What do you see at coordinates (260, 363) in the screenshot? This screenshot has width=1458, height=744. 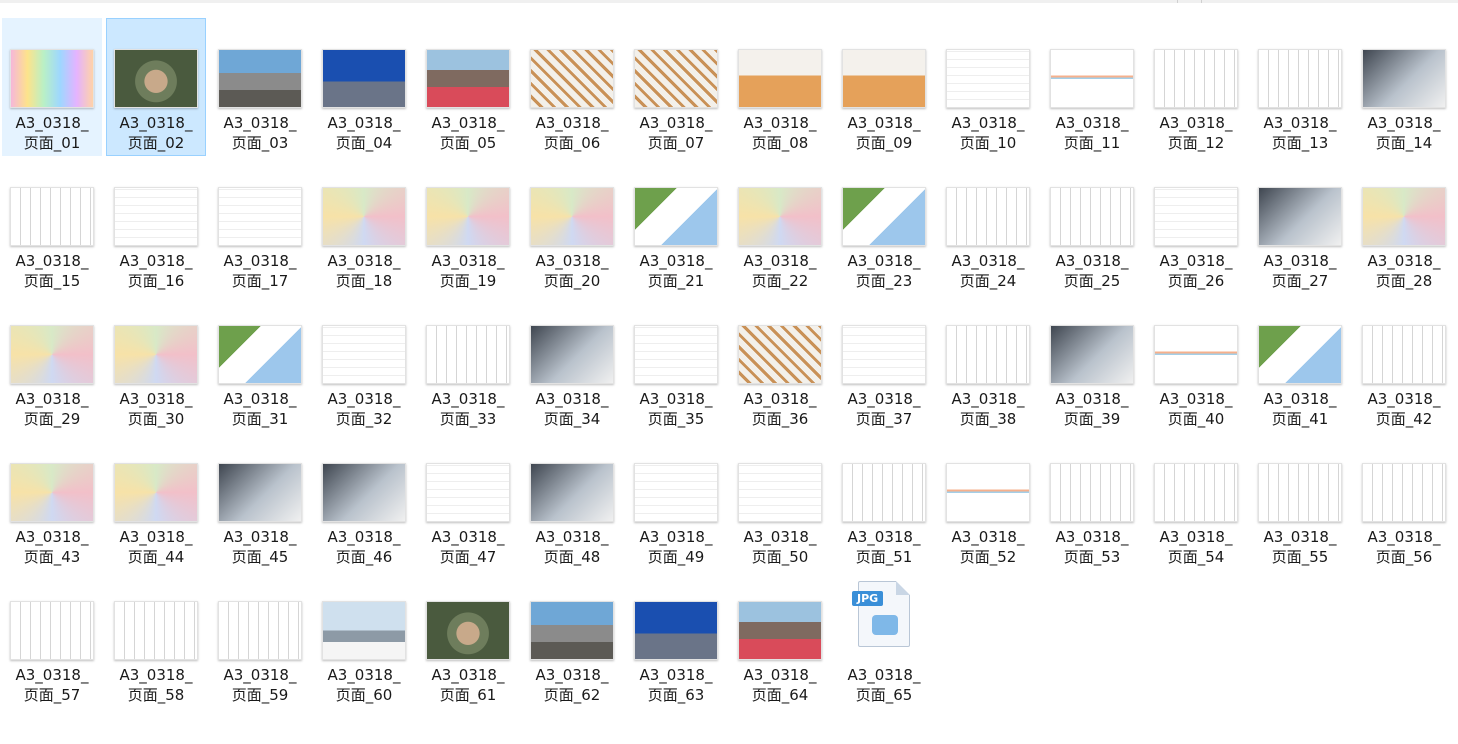 I see `file-item: A3_0318_ 页面_31` at bounding box center [260, 363].